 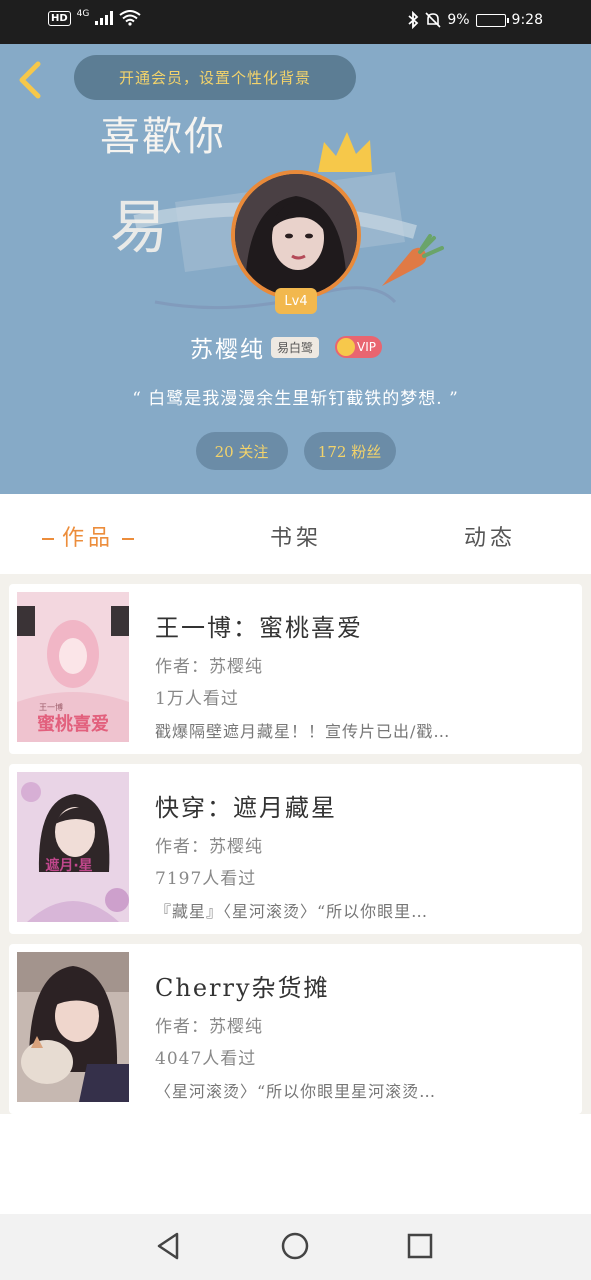 I want to click on book-title: Cherry杂货摊, so click(x=242, y=988).